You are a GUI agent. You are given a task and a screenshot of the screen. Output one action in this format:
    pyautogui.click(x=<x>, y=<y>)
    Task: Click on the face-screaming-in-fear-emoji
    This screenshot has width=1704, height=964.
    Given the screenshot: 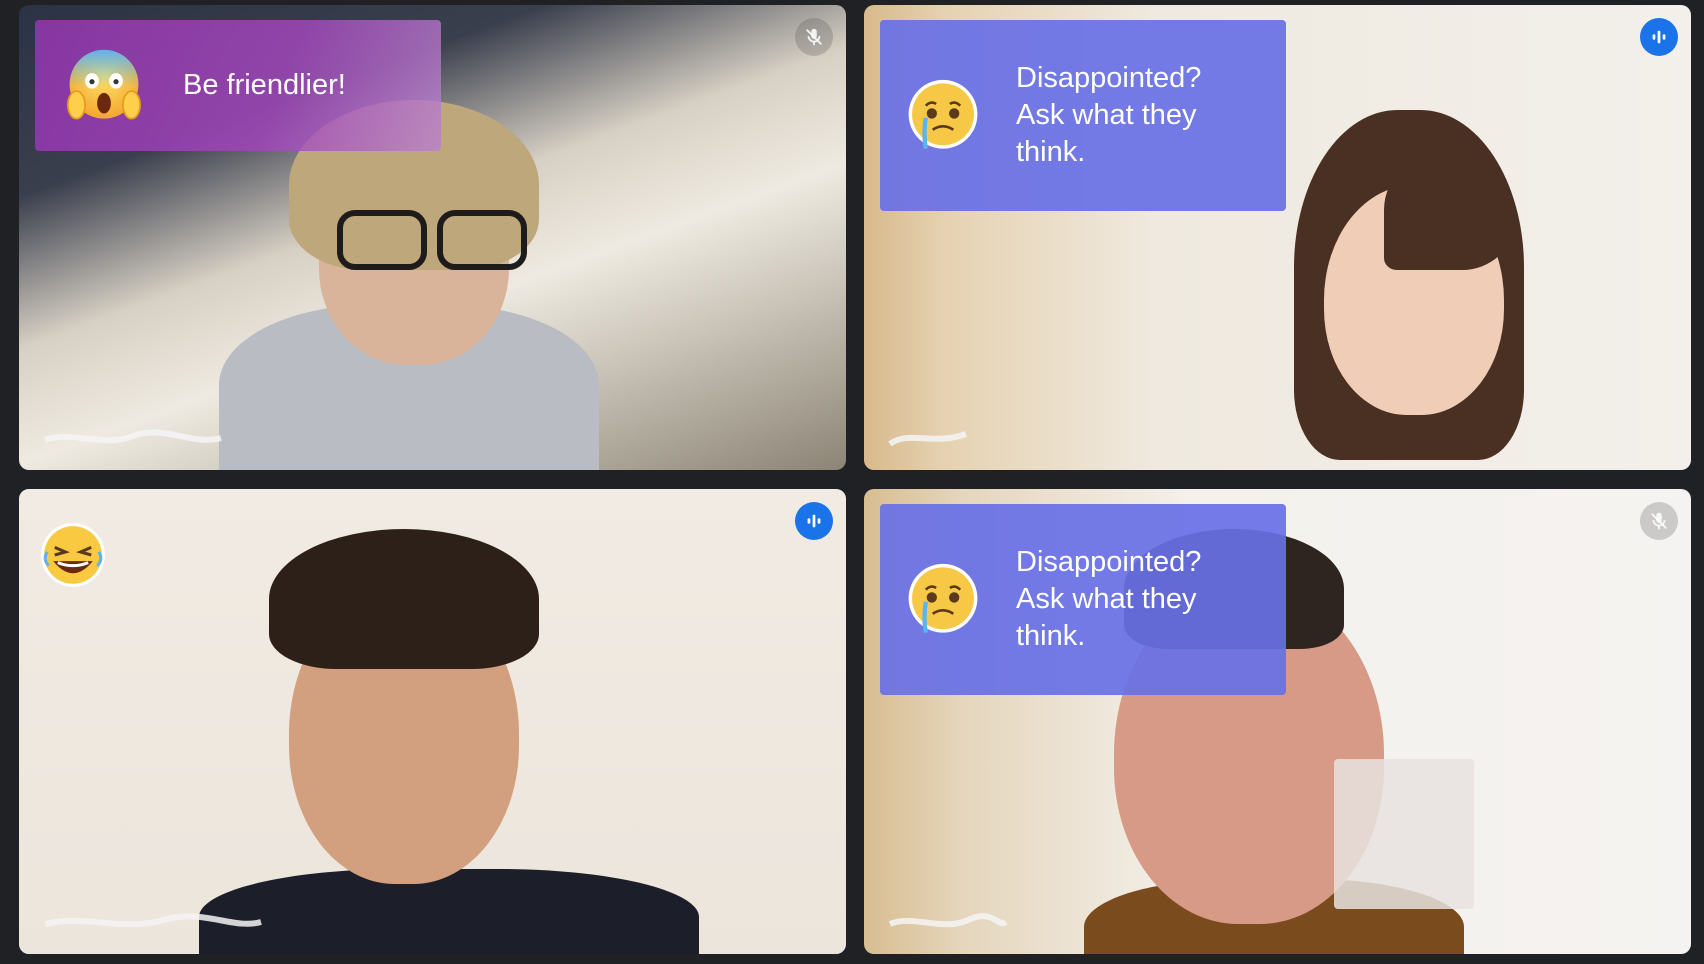 What is the action you would take?
    pyautogui.click(x=104, y=84)
    